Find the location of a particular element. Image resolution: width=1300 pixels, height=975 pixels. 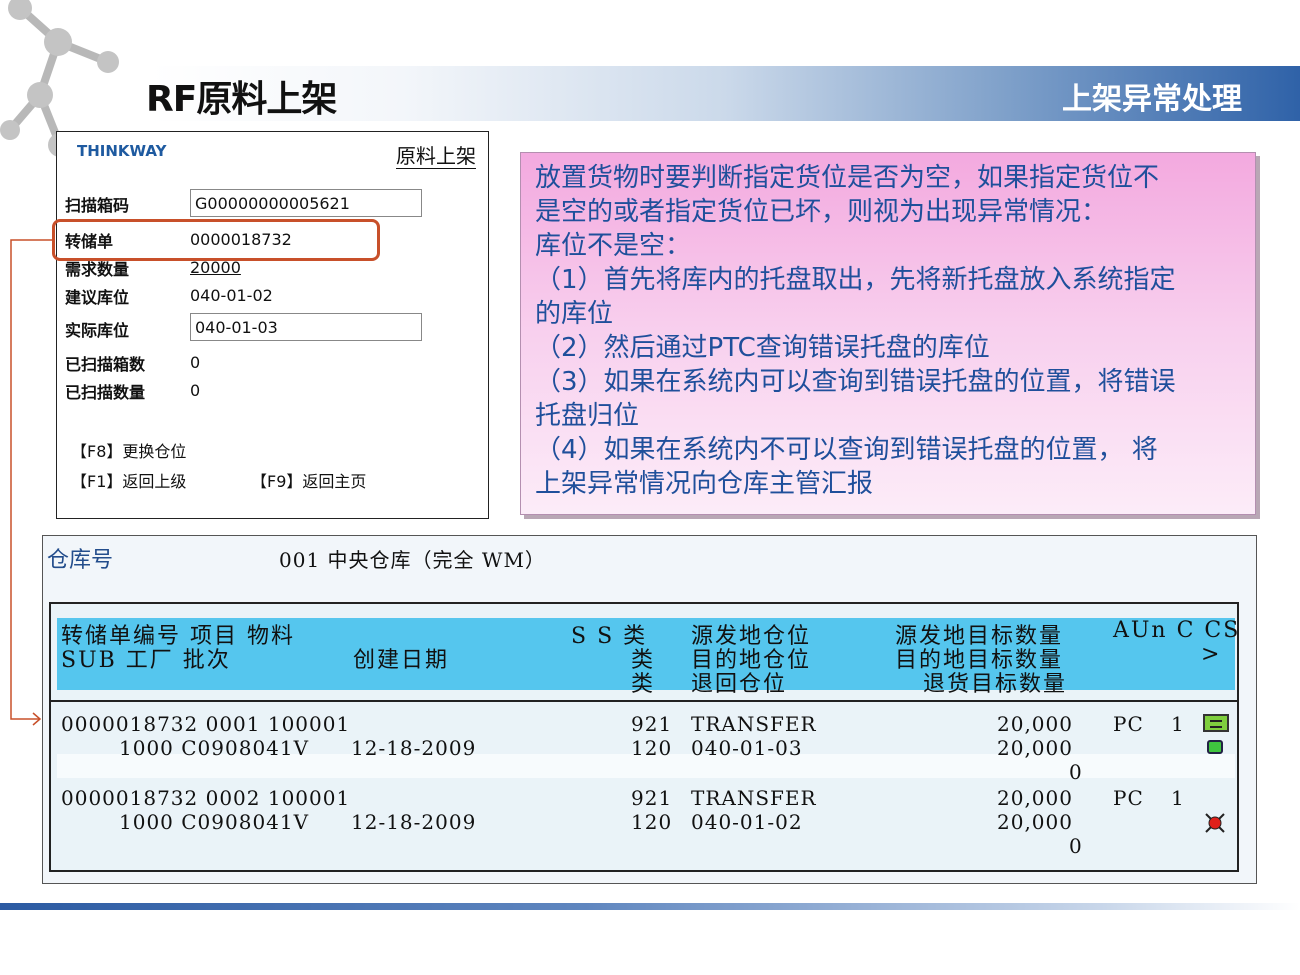

scan-box-input: G00000000005621 is located at coordinates (306, 203).